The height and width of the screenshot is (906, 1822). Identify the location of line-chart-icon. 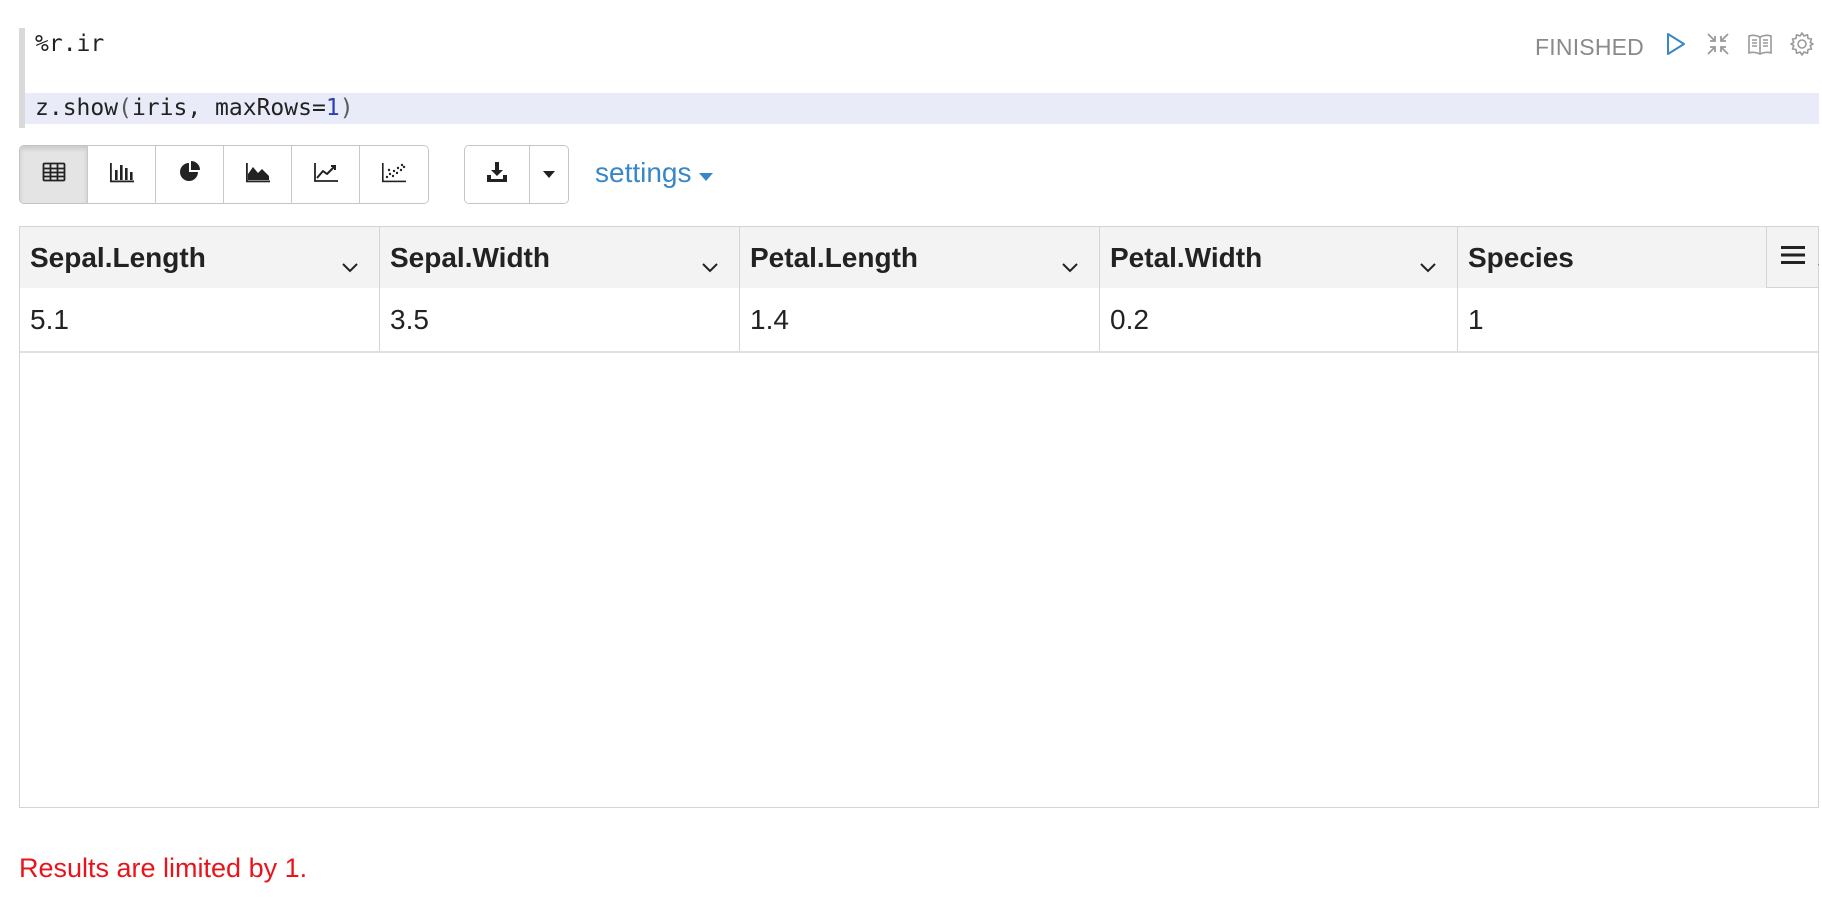
(326, 174).